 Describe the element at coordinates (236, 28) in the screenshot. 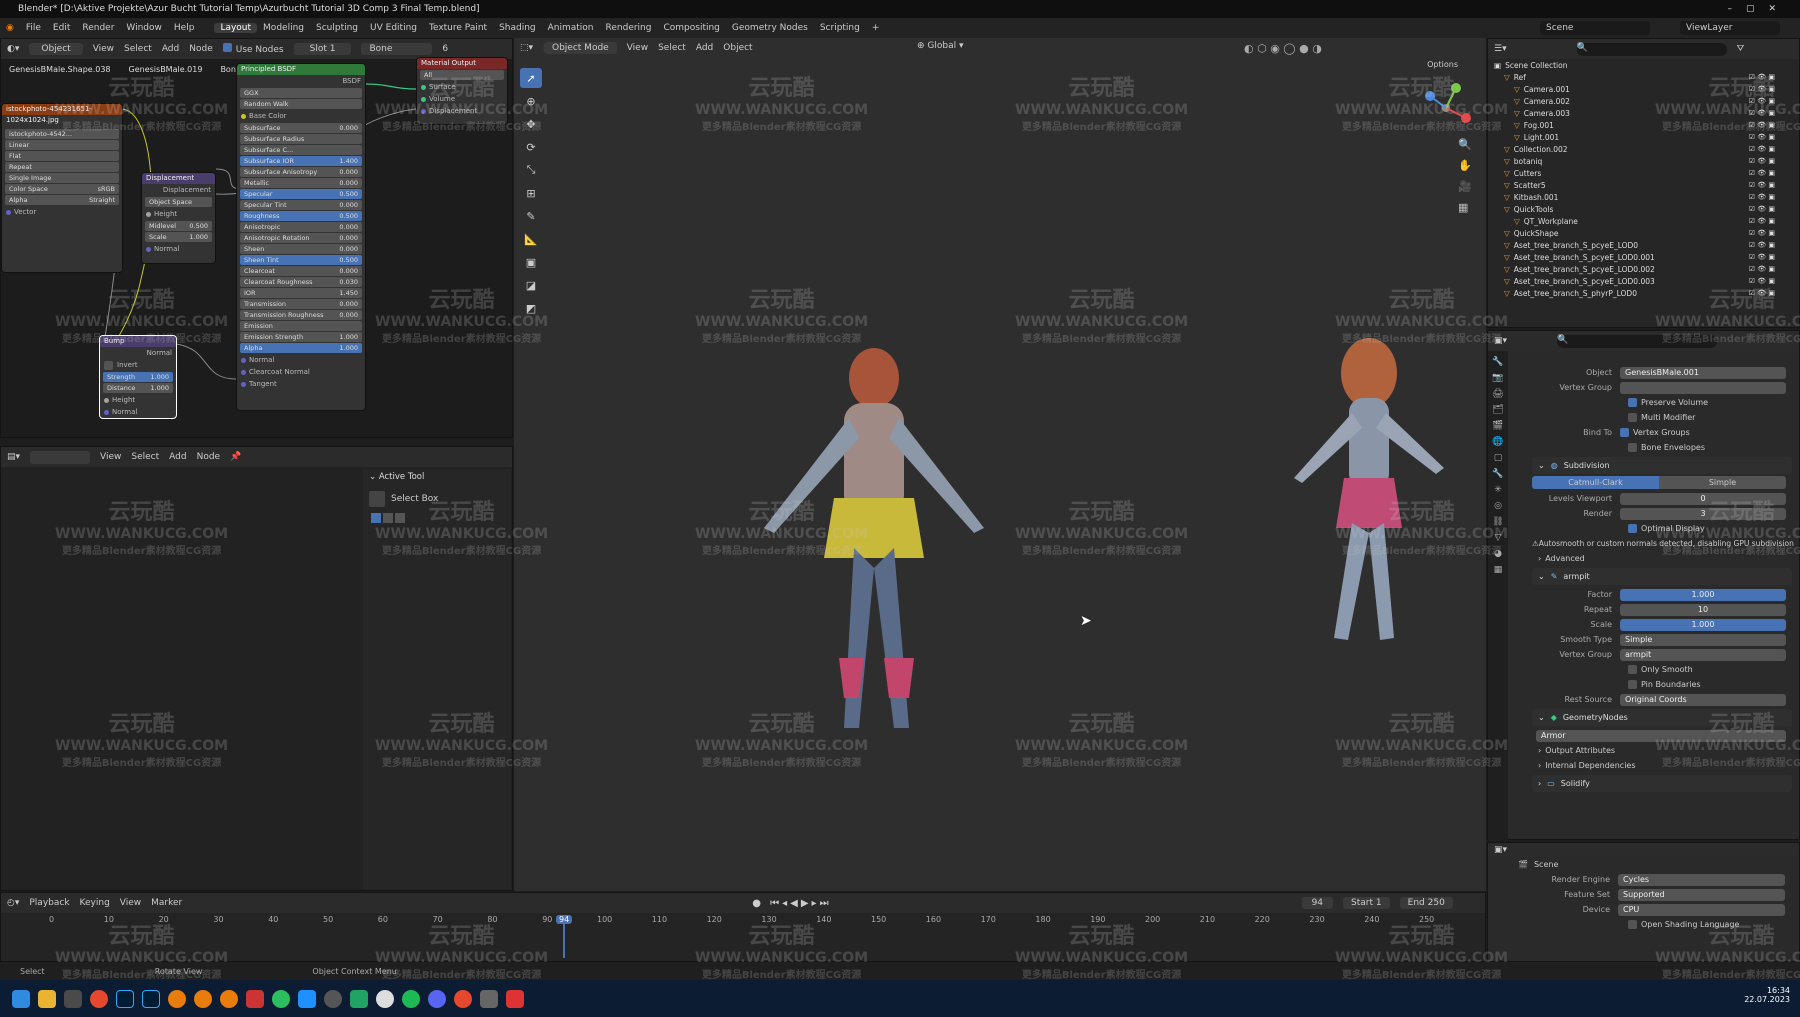

I see `tab-layout: Layout` at that location.